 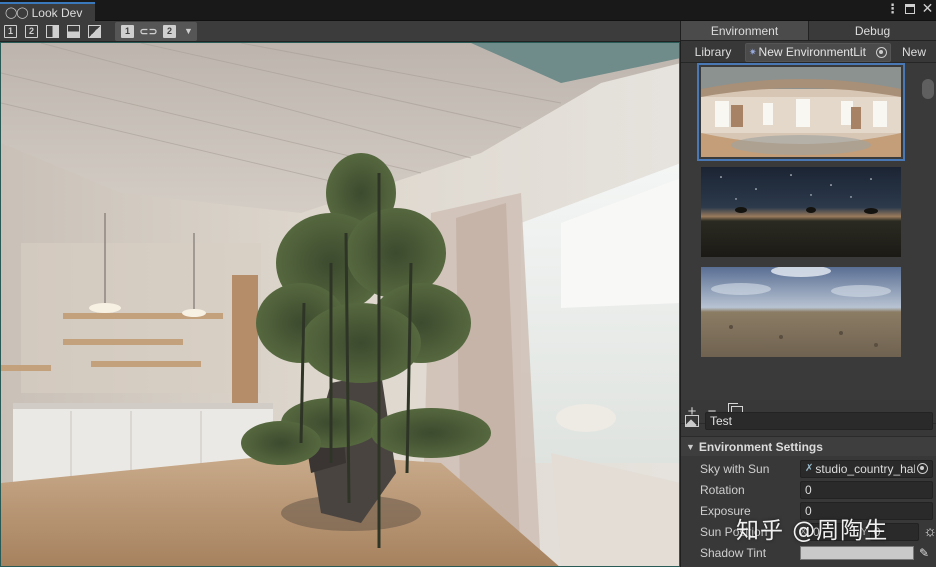 I want to click on library-bar: Library ✷ New EnvironmentLit New, so click(x=808, y=52).